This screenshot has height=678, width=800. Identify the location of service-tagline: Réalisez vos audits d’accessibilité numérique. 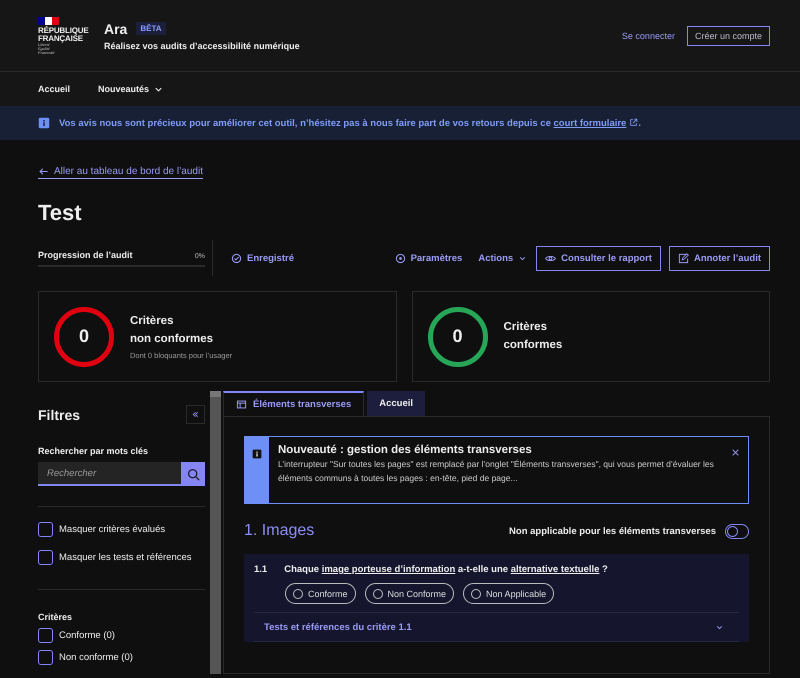
(202, 45).